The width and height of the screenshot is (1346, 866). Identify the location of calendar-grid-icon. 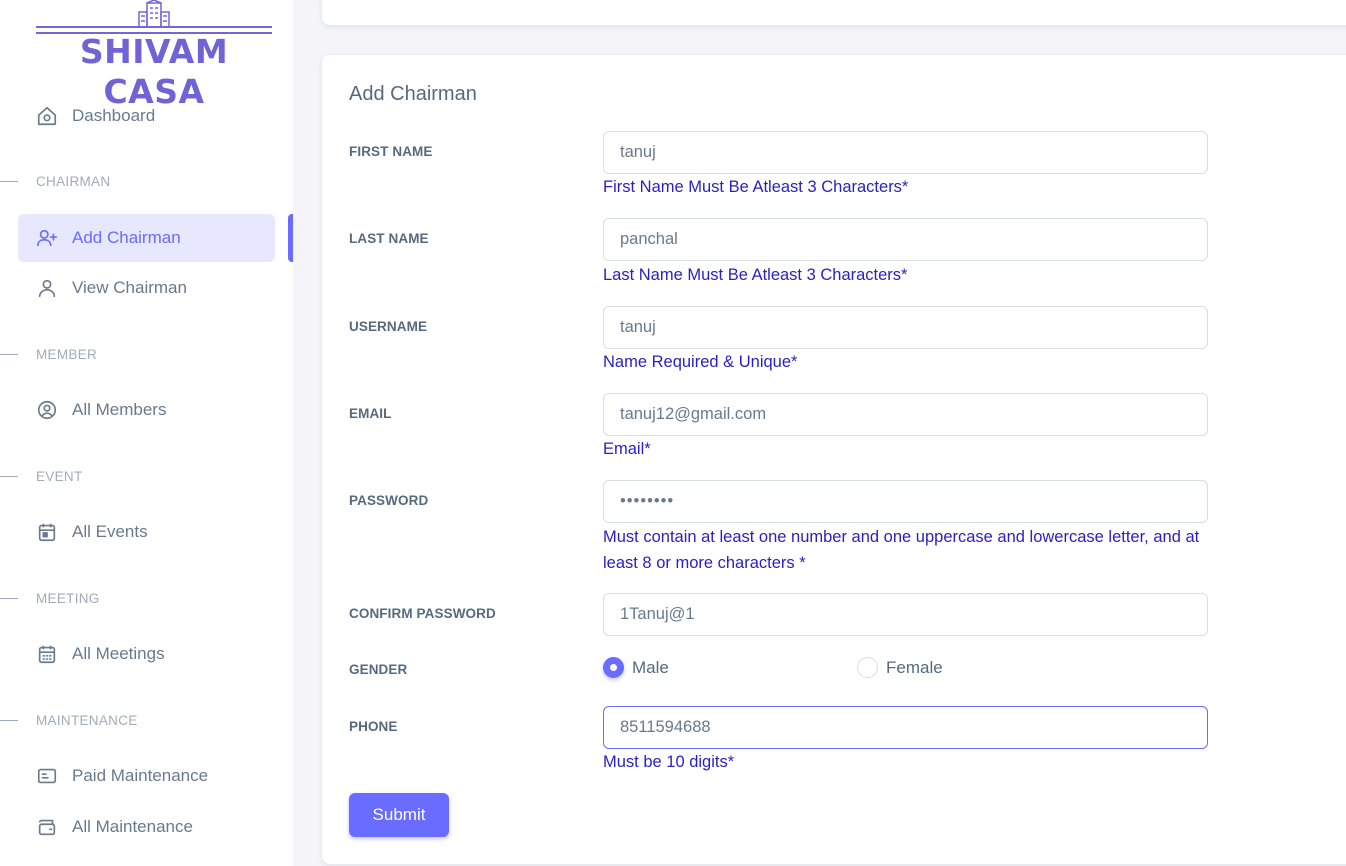
(47, 654).